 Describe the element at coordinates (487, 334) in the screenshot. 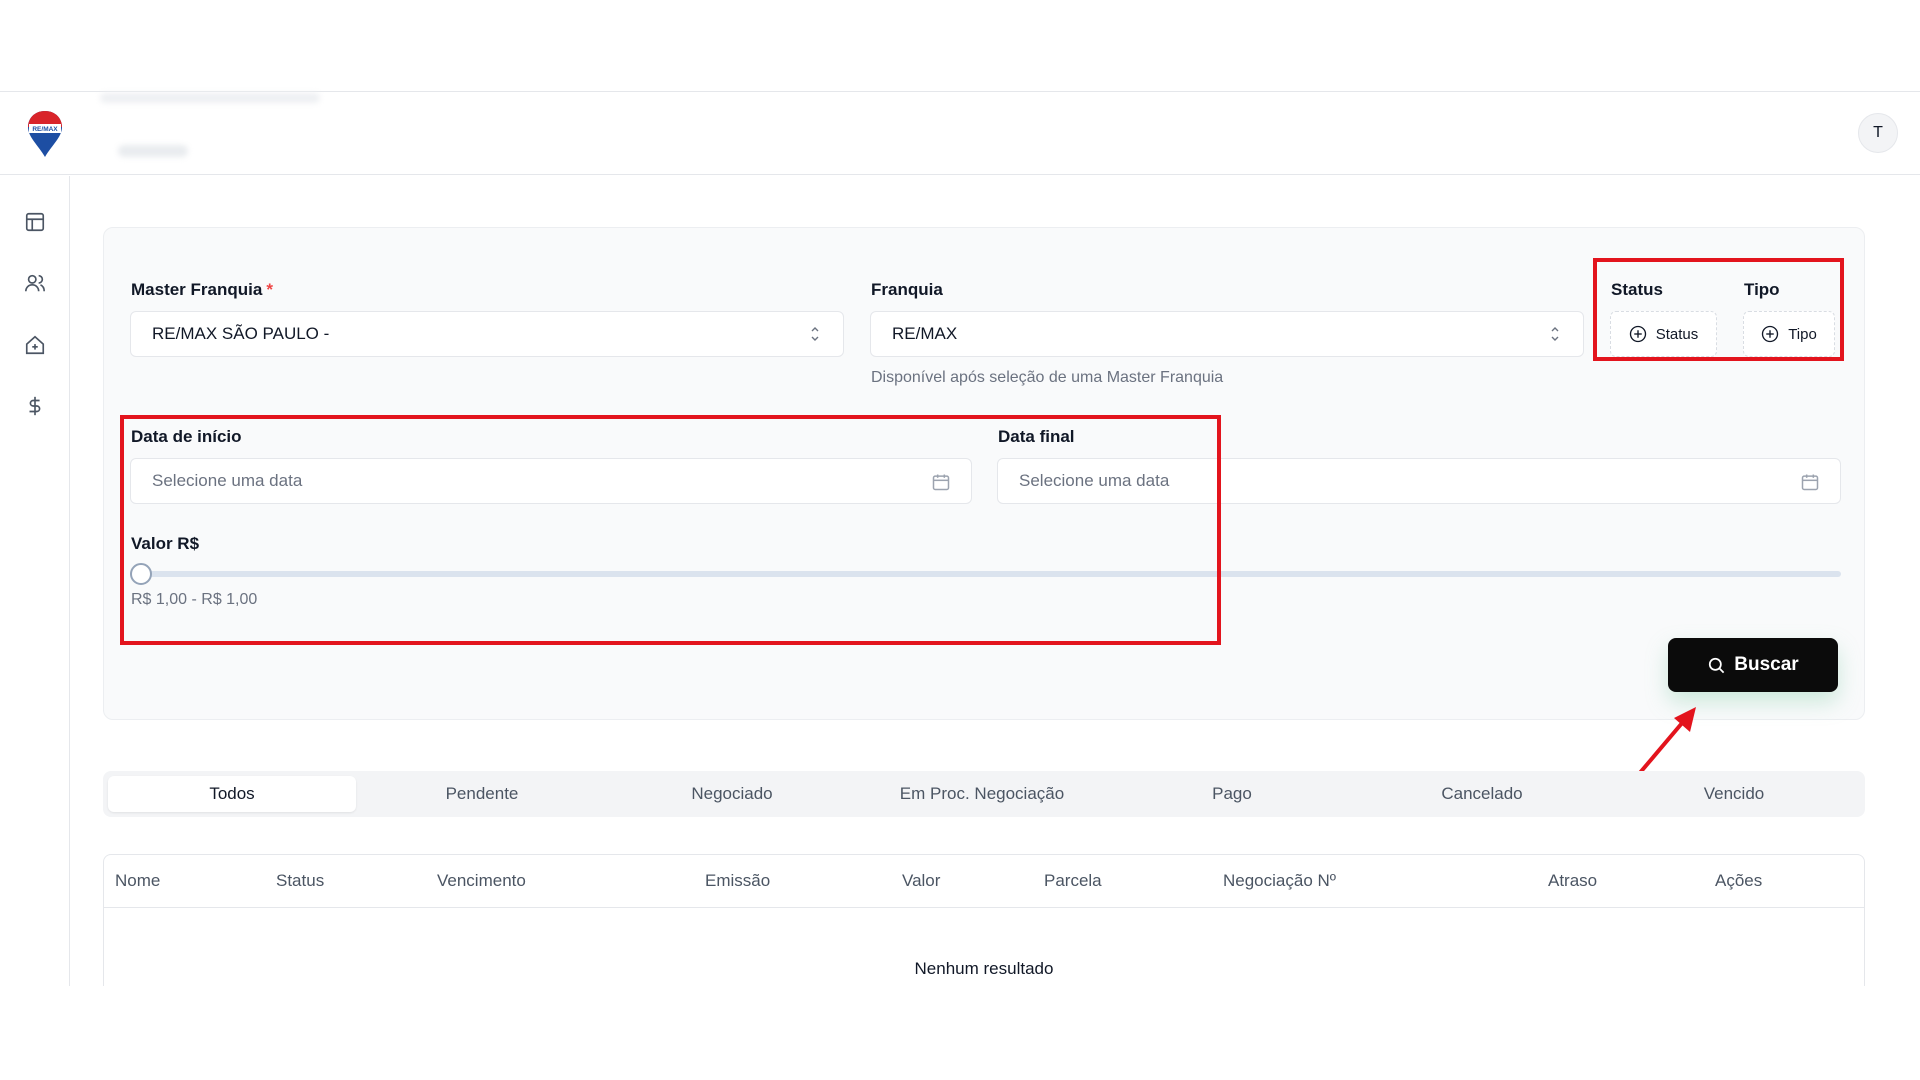

I see `master-franquia-select: RE/MAX SÃO PAULO -` at that location.